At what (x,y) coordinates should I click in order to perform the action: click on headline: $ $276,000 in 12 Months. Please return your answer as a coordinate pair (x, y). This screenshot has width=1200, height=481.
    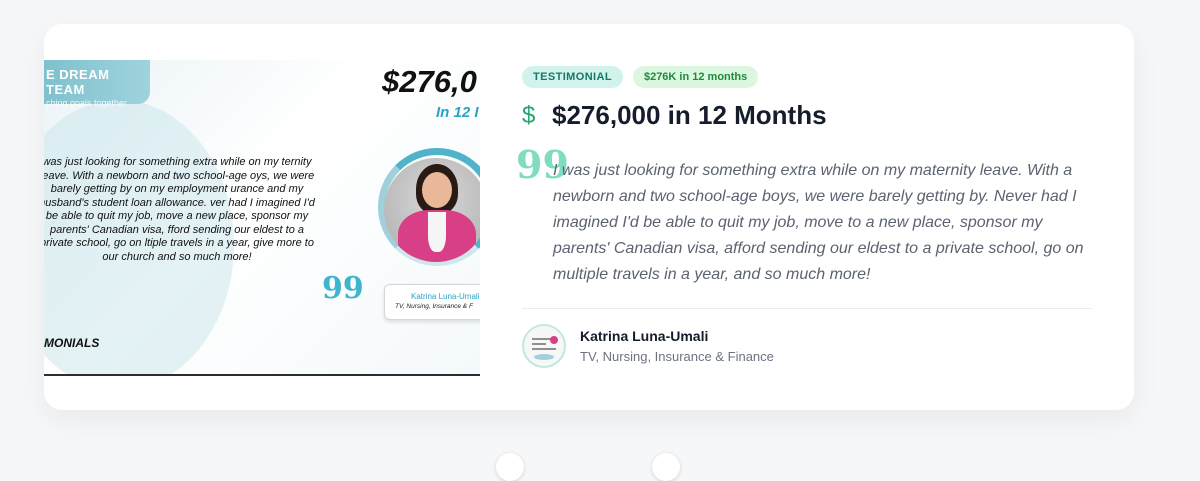
    Looking at the image, I should click on (674, 115).